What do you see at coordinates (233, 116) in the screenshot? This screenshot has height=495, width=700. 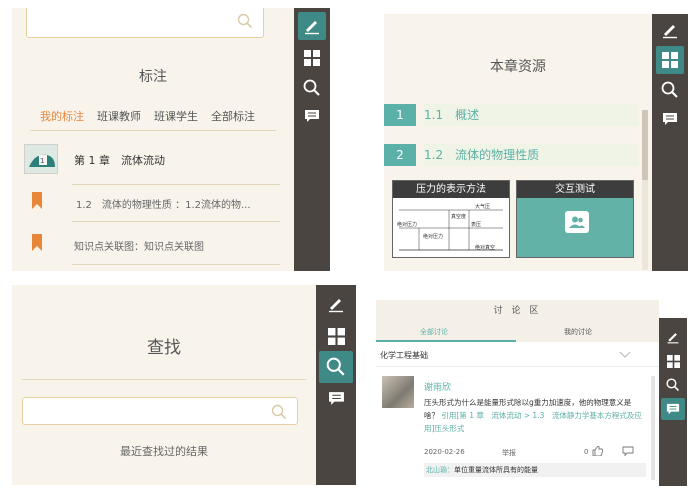 I see `tab-all-annotations: 全部标注` at bounding box center [233, 116].